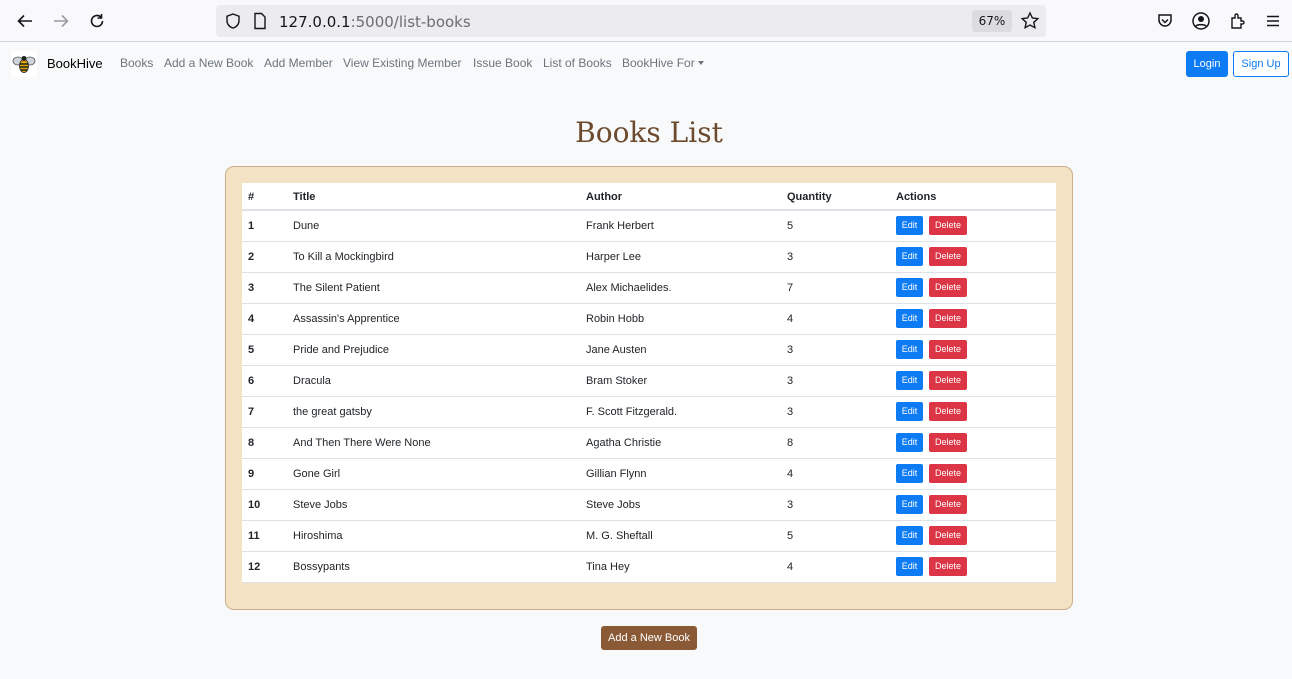  Describe the element at coordinates (604, 197) in the screenshot. I see `header-author: Author` at that location.